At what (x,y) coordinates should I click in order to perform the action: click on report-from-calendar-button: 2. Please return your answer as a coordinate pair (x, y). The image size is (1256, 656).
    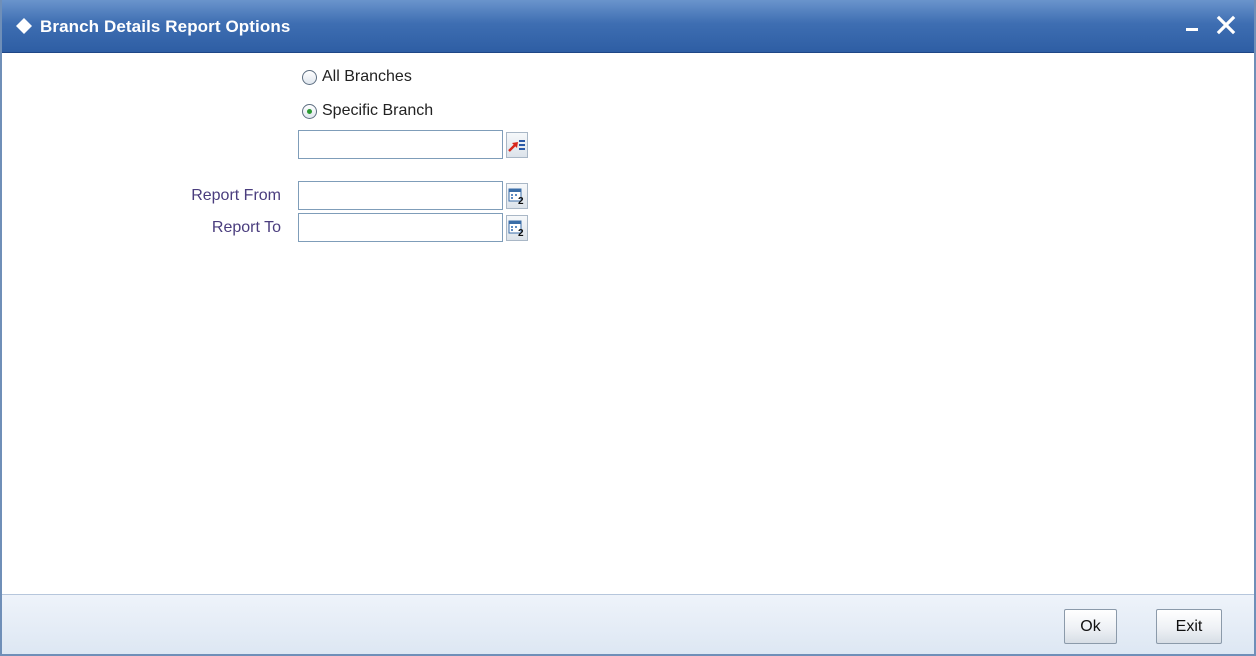
    Looking at the image, I should click on (517, 196).